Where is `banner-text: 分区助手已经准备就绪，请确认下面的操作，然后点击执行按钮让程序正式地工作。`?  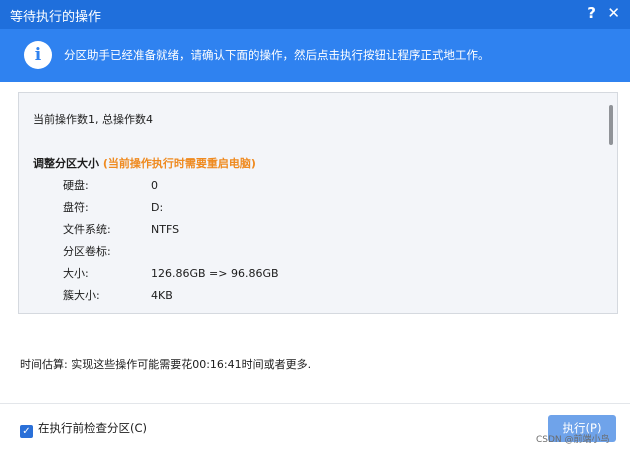 banner-text: 分区助手已经准备就绪，请确认下面的操作，然后点击执行按钮让程序正式地工作。 is located at coordinates (277, 55).